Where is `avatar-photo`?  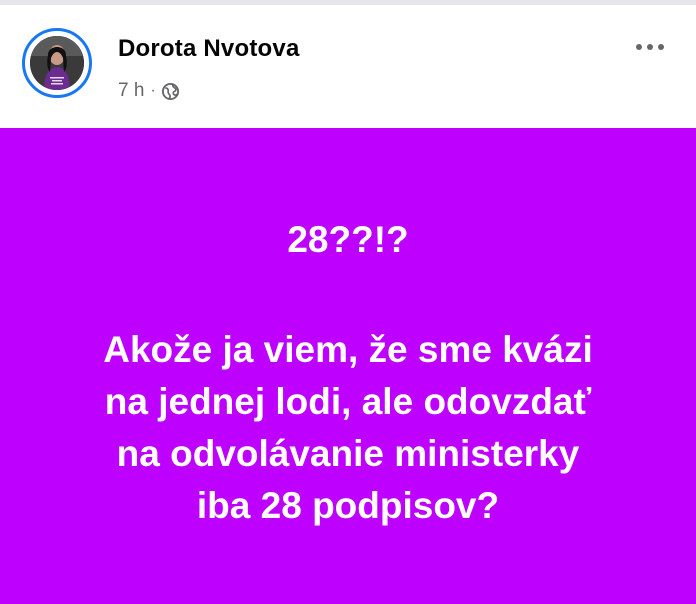
avatar-photo is located at coordinates (57, 63).